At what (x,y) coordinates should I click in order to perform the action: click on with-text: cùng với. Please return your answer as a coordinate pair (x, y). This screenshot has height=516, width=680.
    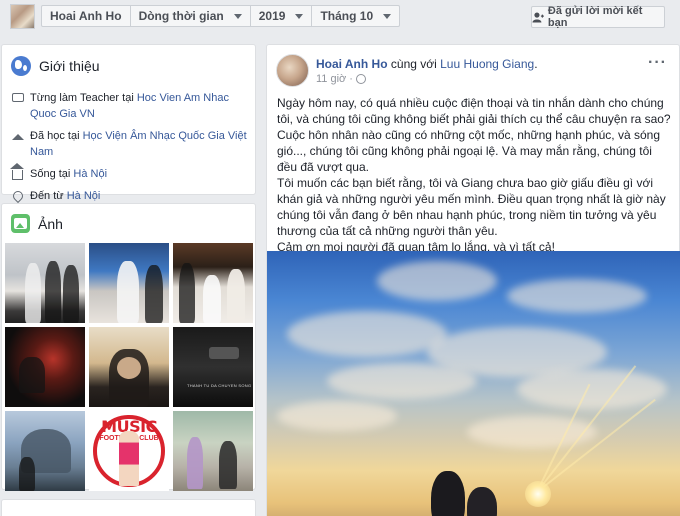
    Looking at the image, I should click on (414, 64).